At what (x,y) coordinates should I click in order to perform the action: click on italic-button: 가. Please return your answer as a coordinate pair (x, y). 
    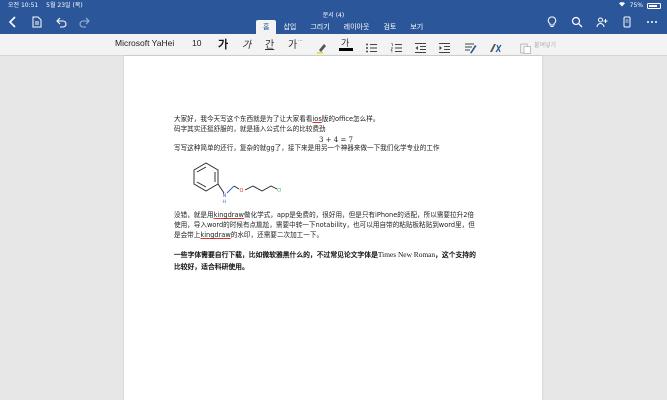
    Looking at the image, I should click on (246, 43).